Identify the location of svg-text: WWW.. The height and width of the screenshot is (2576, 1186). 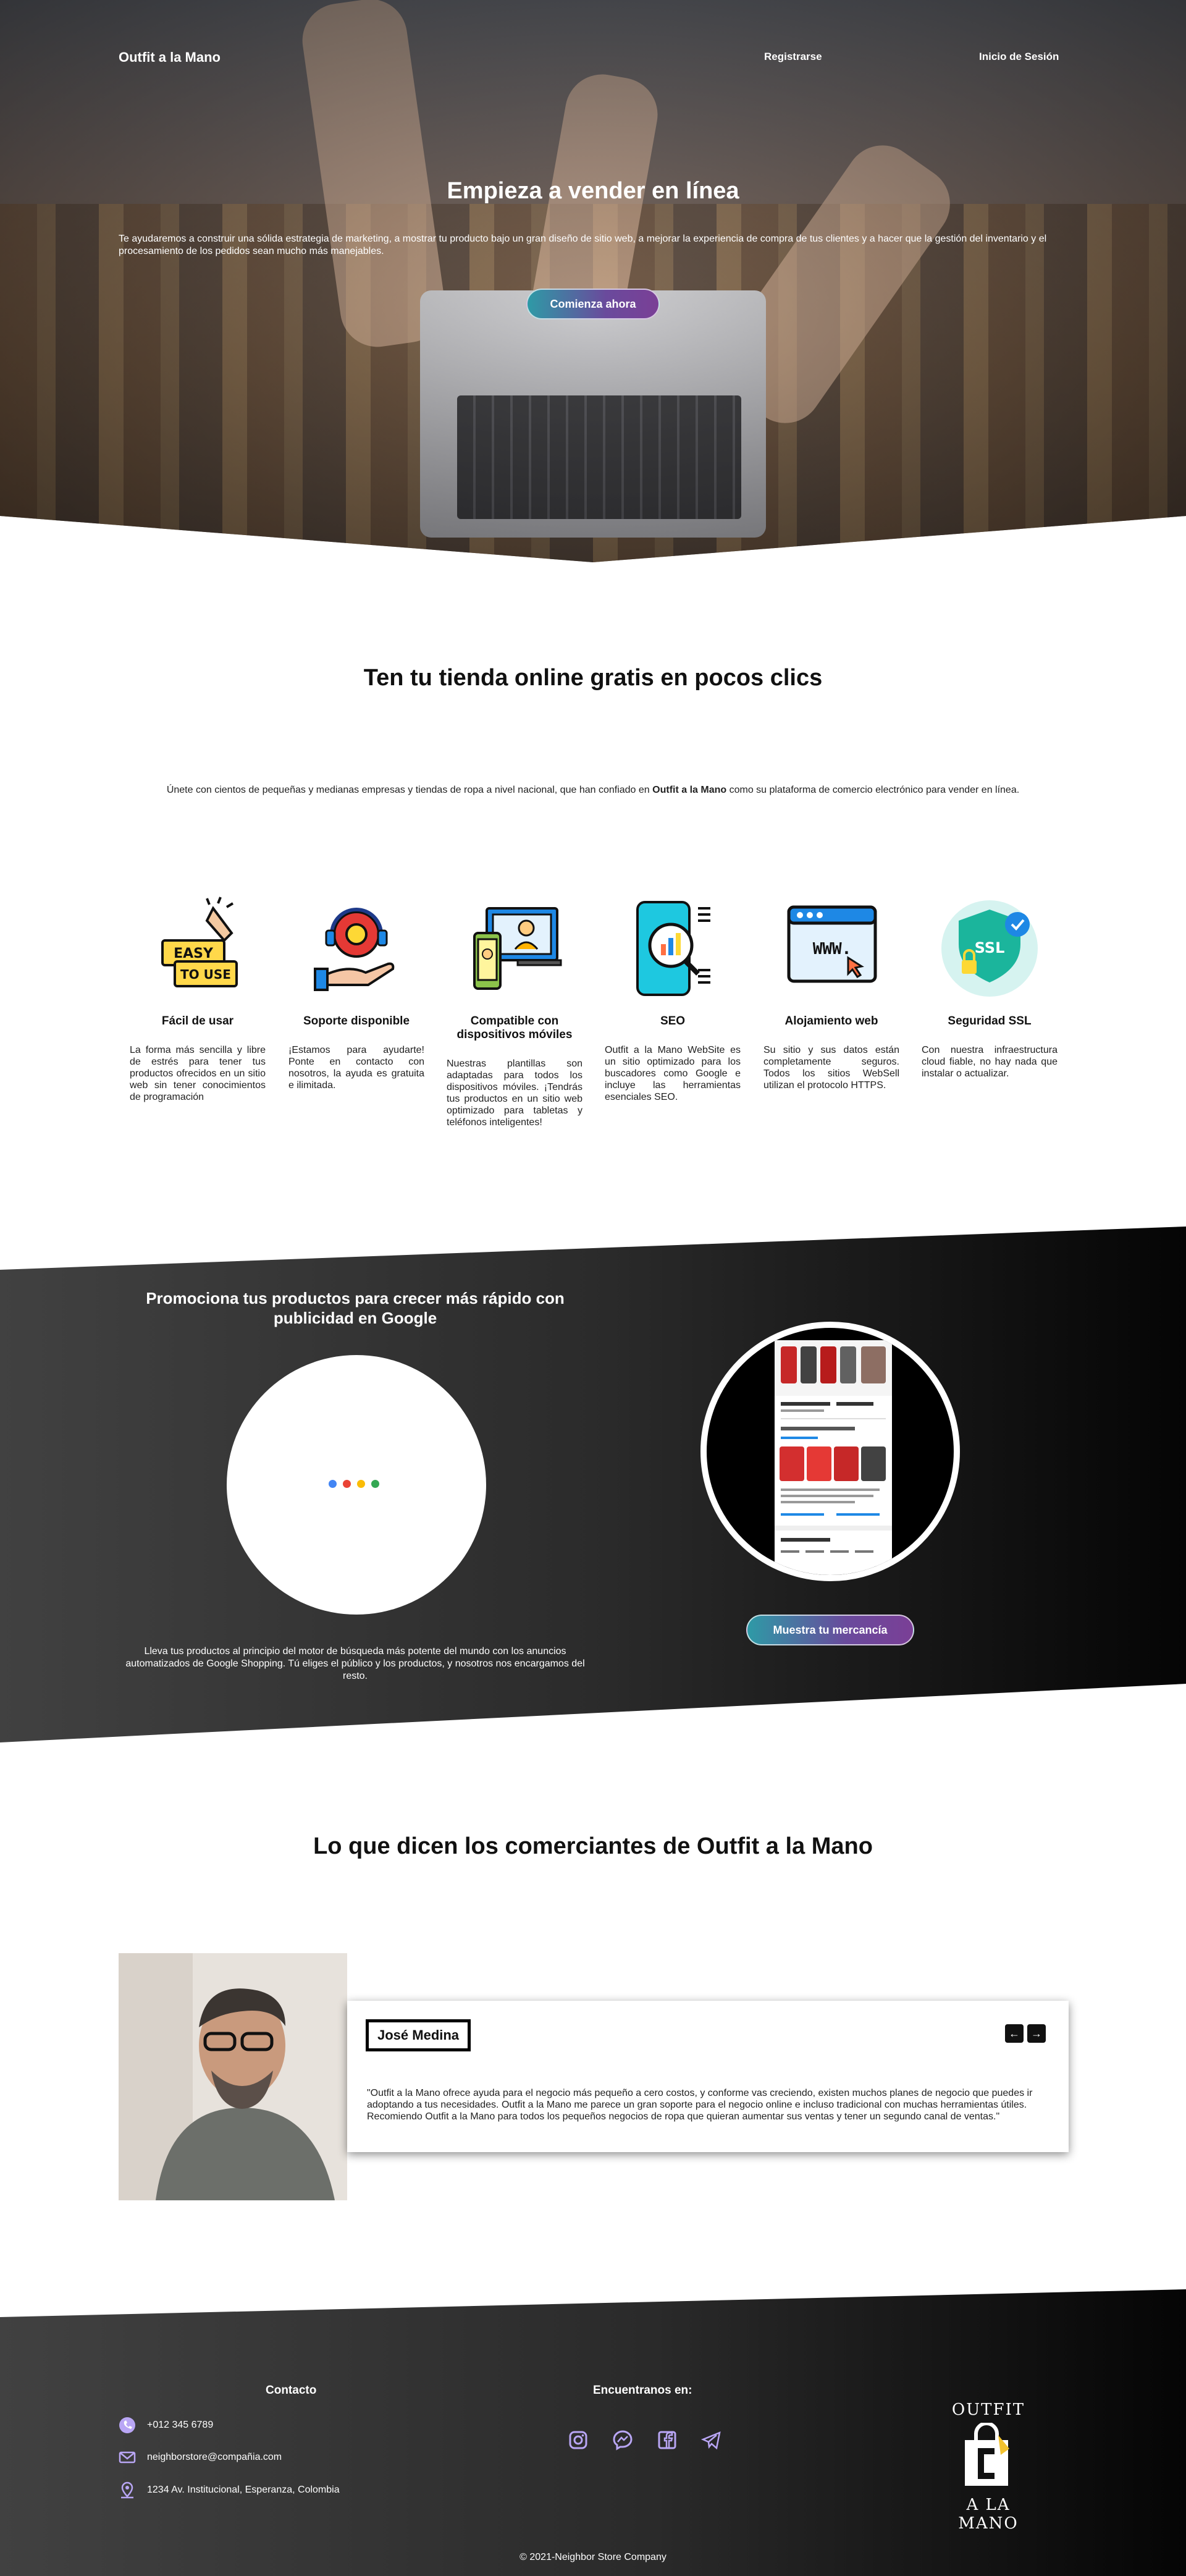
(832, 949).